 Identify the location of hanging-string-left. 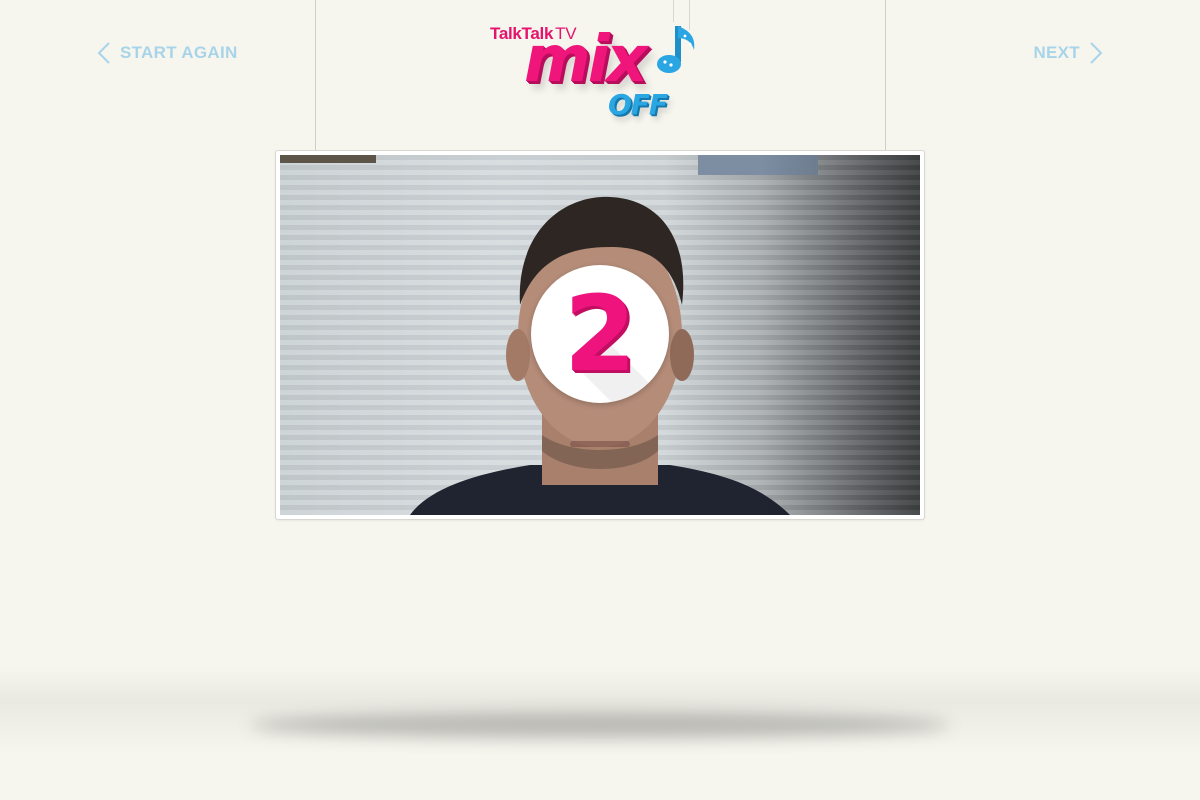
(315, 75).